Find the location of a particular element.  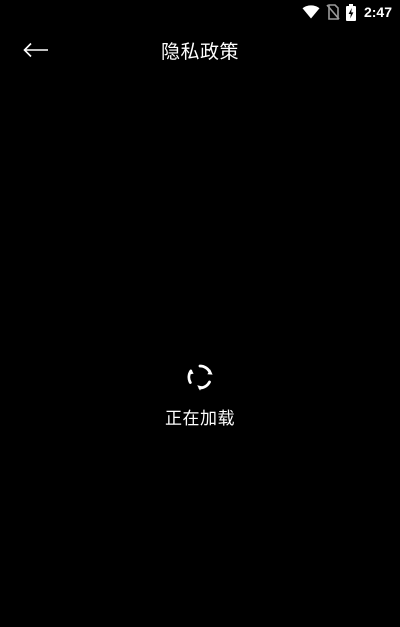

loading-indicator: 正在加载 is located at coordinates (200, 395).